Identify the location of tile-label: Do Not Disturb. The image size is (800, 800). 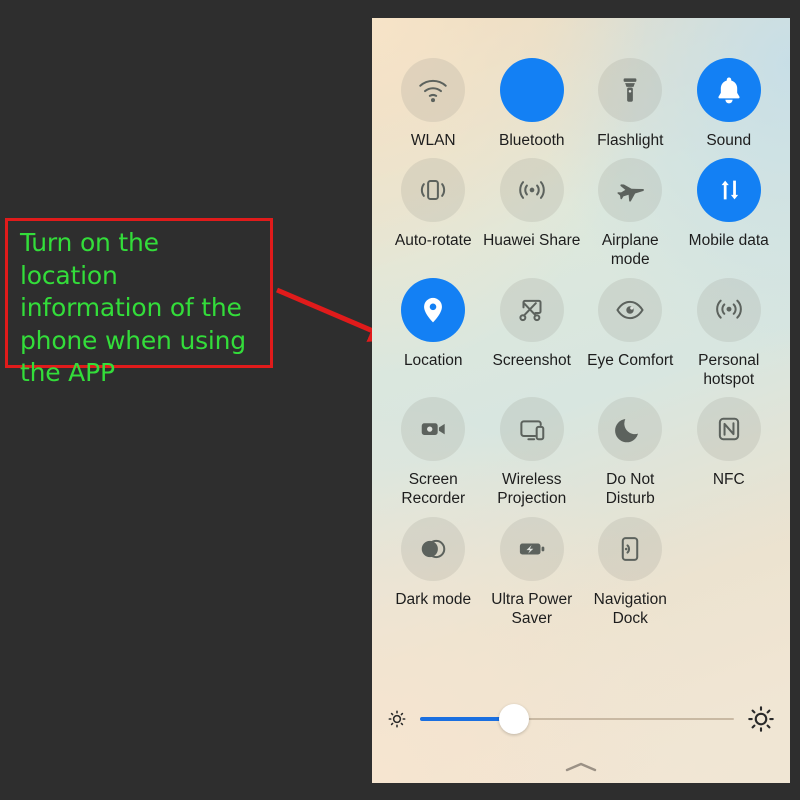
(630, 489).